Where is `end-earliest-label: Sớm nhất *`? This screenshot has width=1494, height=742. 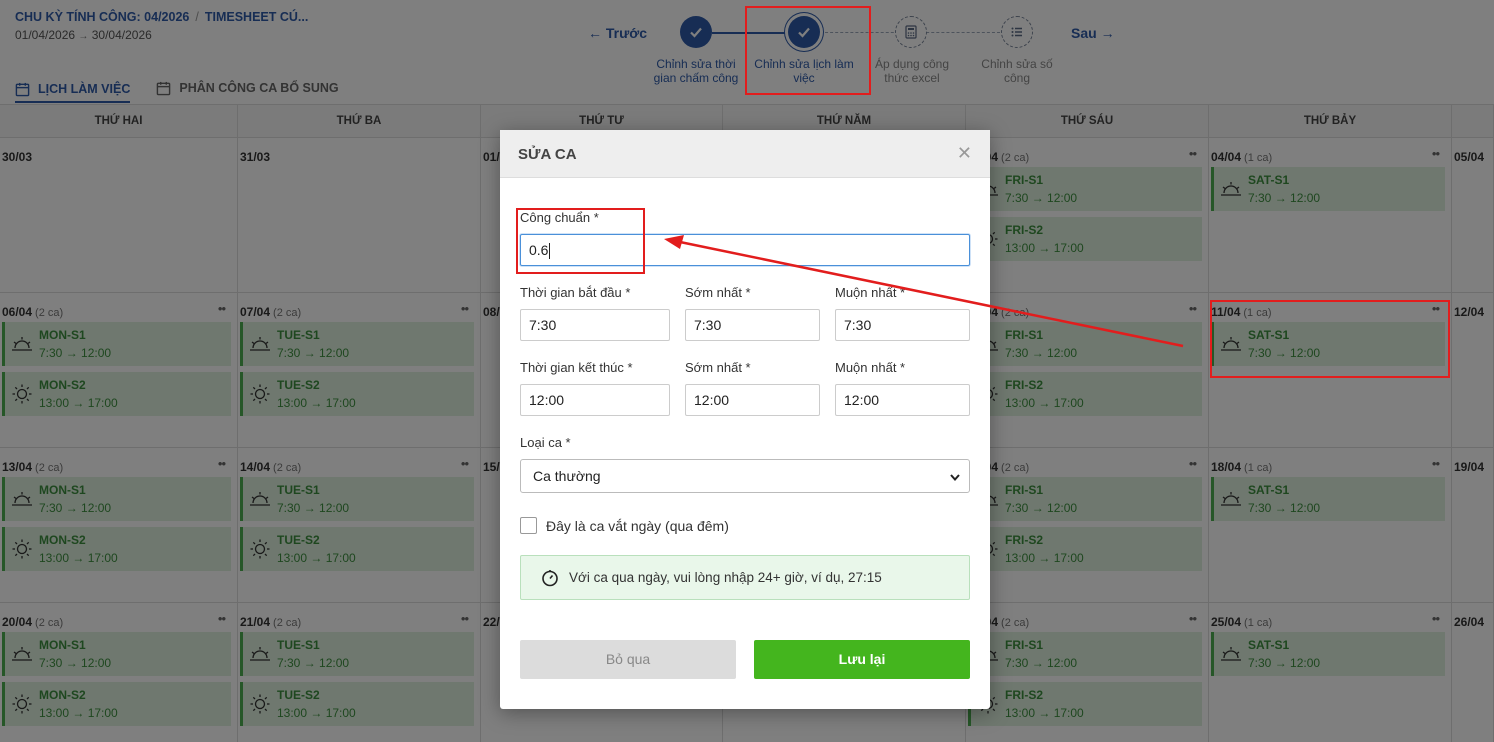 end-earliest-label: Sớm nhất * is located at coordinates (718, 367).